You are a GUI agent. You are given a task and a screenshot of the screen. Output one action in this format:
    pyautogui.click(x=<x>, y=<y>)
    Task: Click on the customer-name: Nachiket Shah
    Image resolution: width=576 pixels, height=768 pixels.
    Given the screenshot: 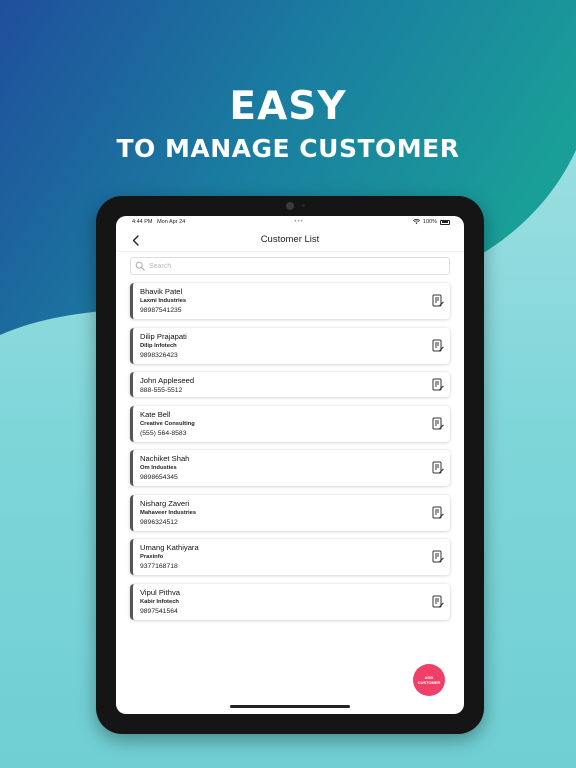 What is the action you would take?
    pyautogui.click(x=165, y=458)
    